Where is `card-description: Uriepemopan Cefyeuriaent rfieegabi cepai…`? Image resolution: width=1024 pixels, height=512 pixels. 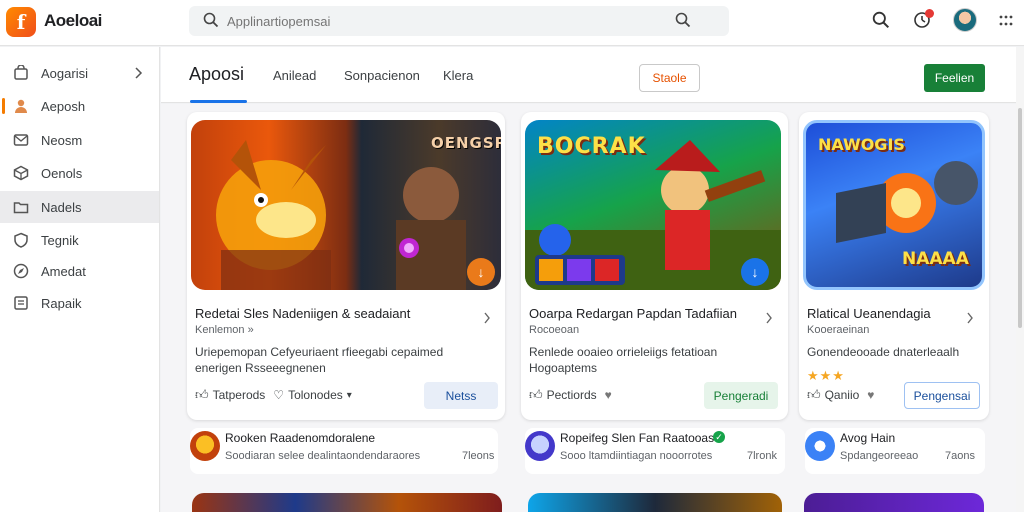
card-description: Uriepemopan Cefyeuriaent rfieegabi cepai… is located at coordinates (319, 360).